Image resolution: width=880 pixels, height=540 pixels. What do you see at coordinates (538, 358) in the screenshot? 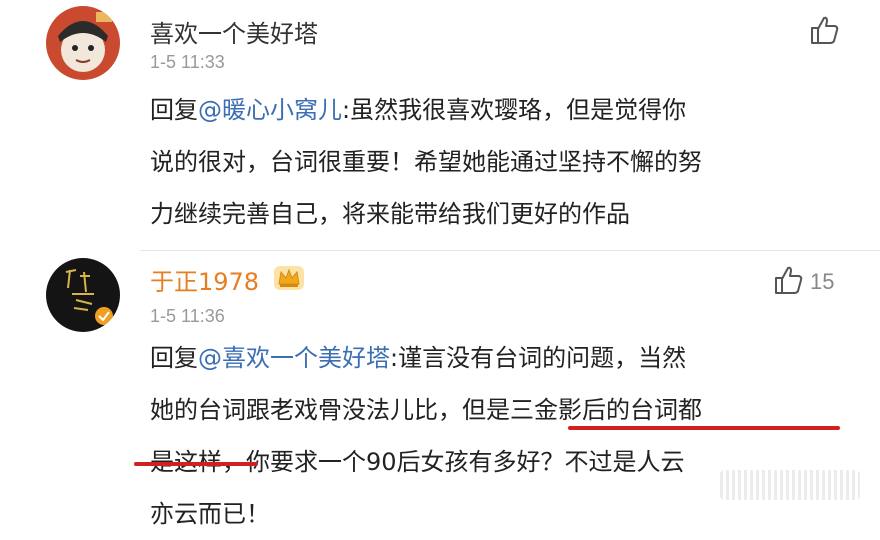
I see `reply-line: :谨言没有台词的问题，当然` at bounding box center [538, 358].